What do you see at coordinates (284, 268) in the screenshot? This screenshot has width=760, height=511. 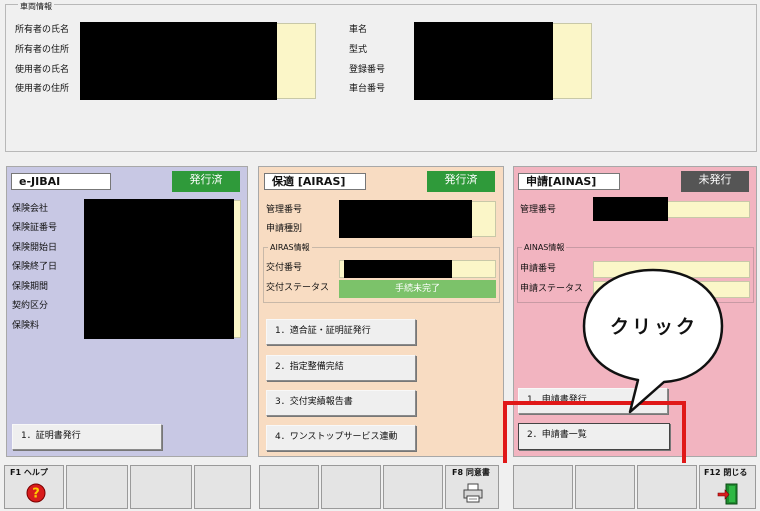 I see `delivery-number-label: 交付番号` at bounding box center [284, 268].